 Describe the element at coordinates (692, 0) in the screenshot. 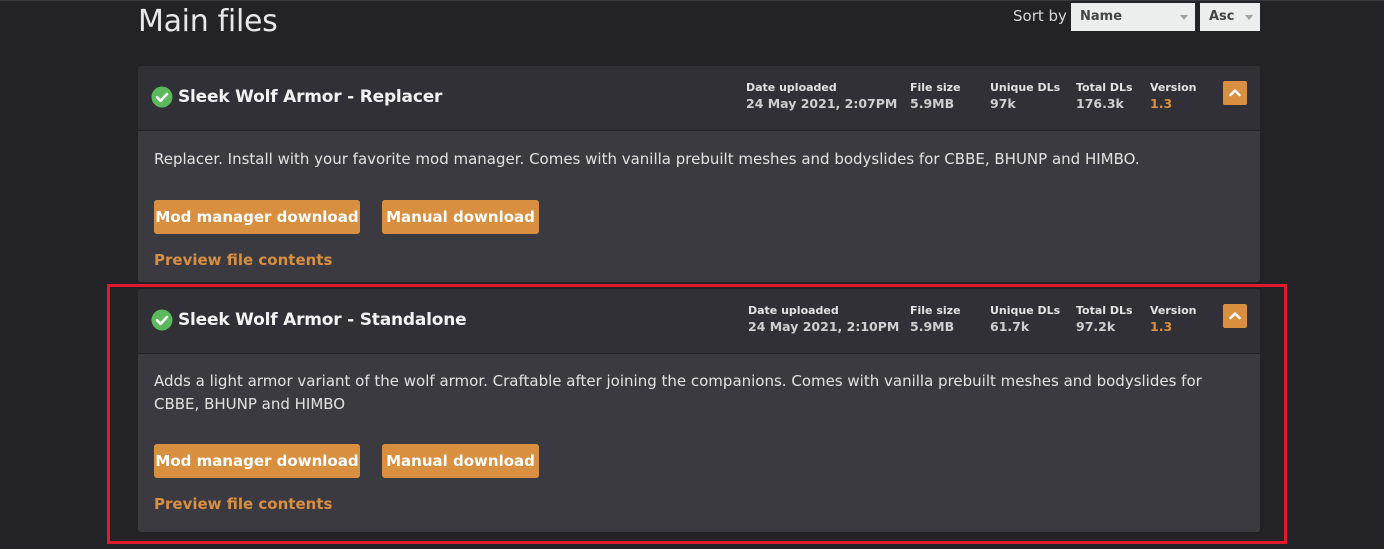

I see `top-divider` at that location.